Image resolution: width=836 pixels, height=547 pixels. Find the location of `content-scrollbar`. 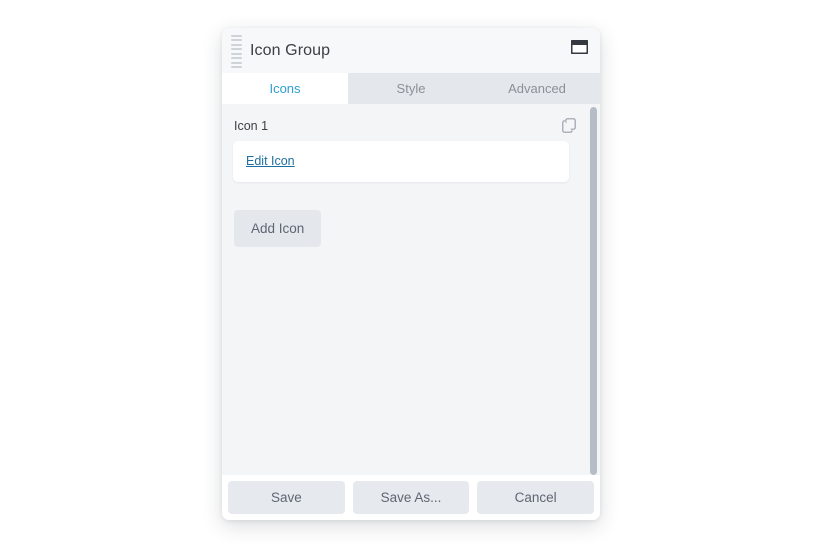

content-scrollbar is located at coordinates (593, 289).